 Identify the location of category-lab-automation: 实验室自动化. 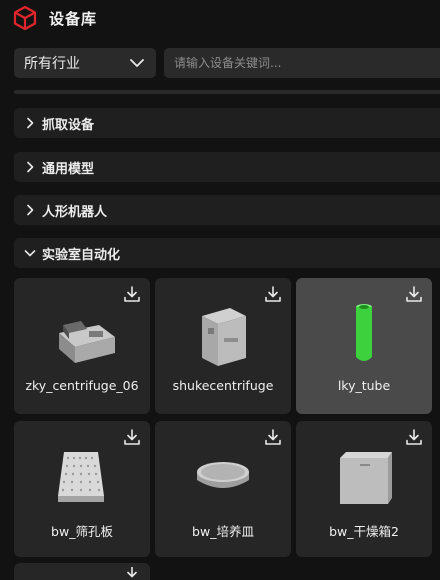
(227, 253).